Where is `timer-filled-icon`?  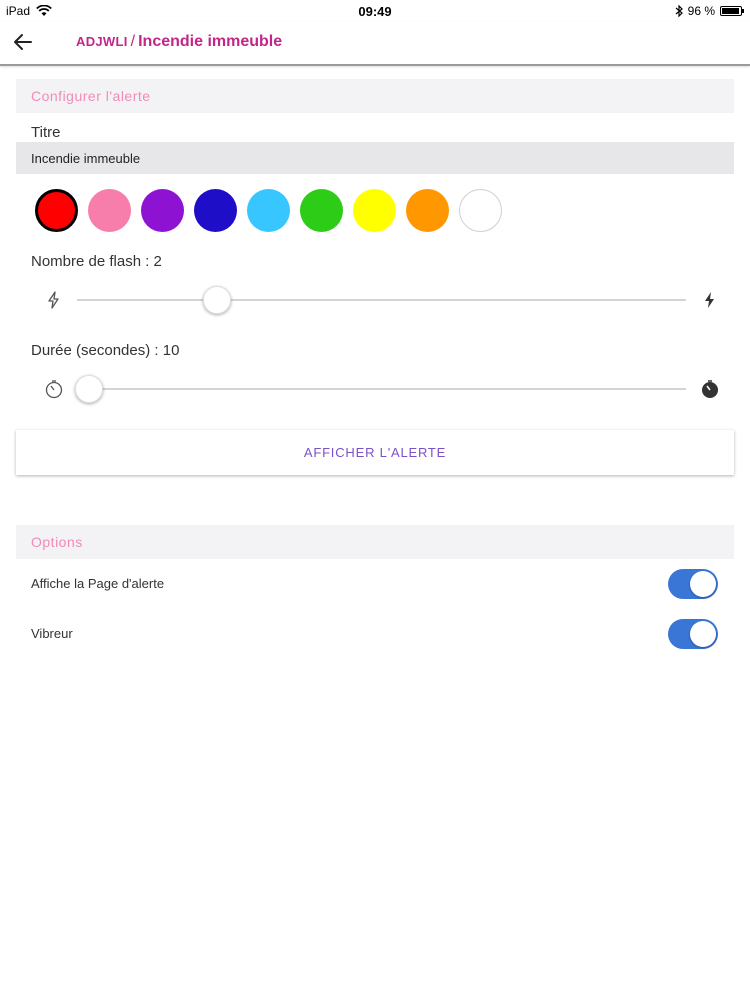
timer-filled-icon is located at coordinates (710, 389).